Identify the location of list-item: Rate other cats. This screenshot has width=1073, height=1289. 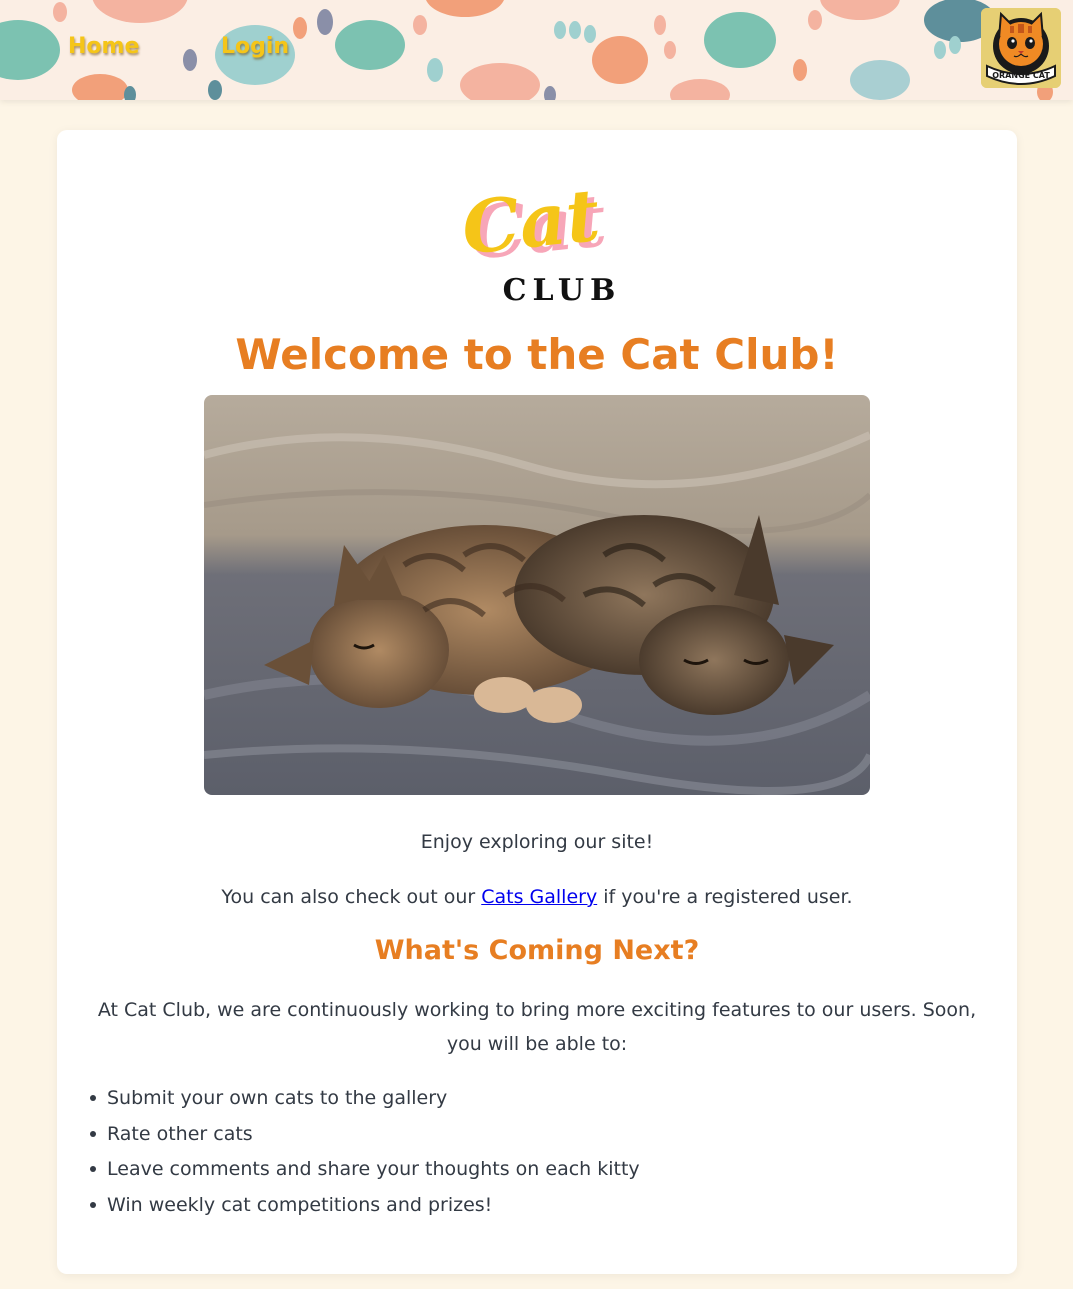
(363, 1136).